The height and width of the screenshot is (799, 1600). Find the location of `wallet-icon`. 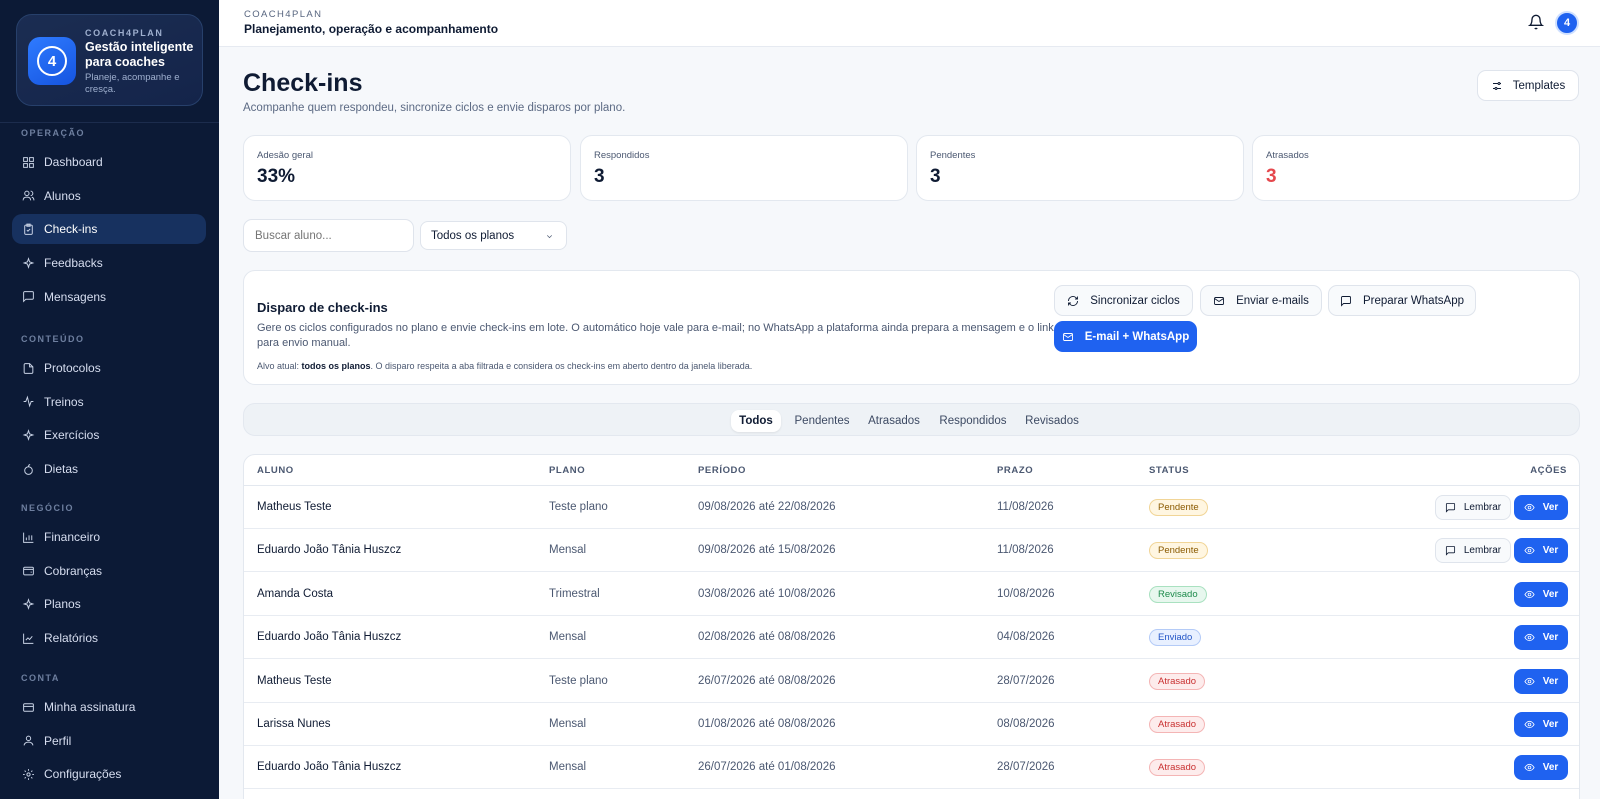

wallet-icon is located at coordinates (28, 571).